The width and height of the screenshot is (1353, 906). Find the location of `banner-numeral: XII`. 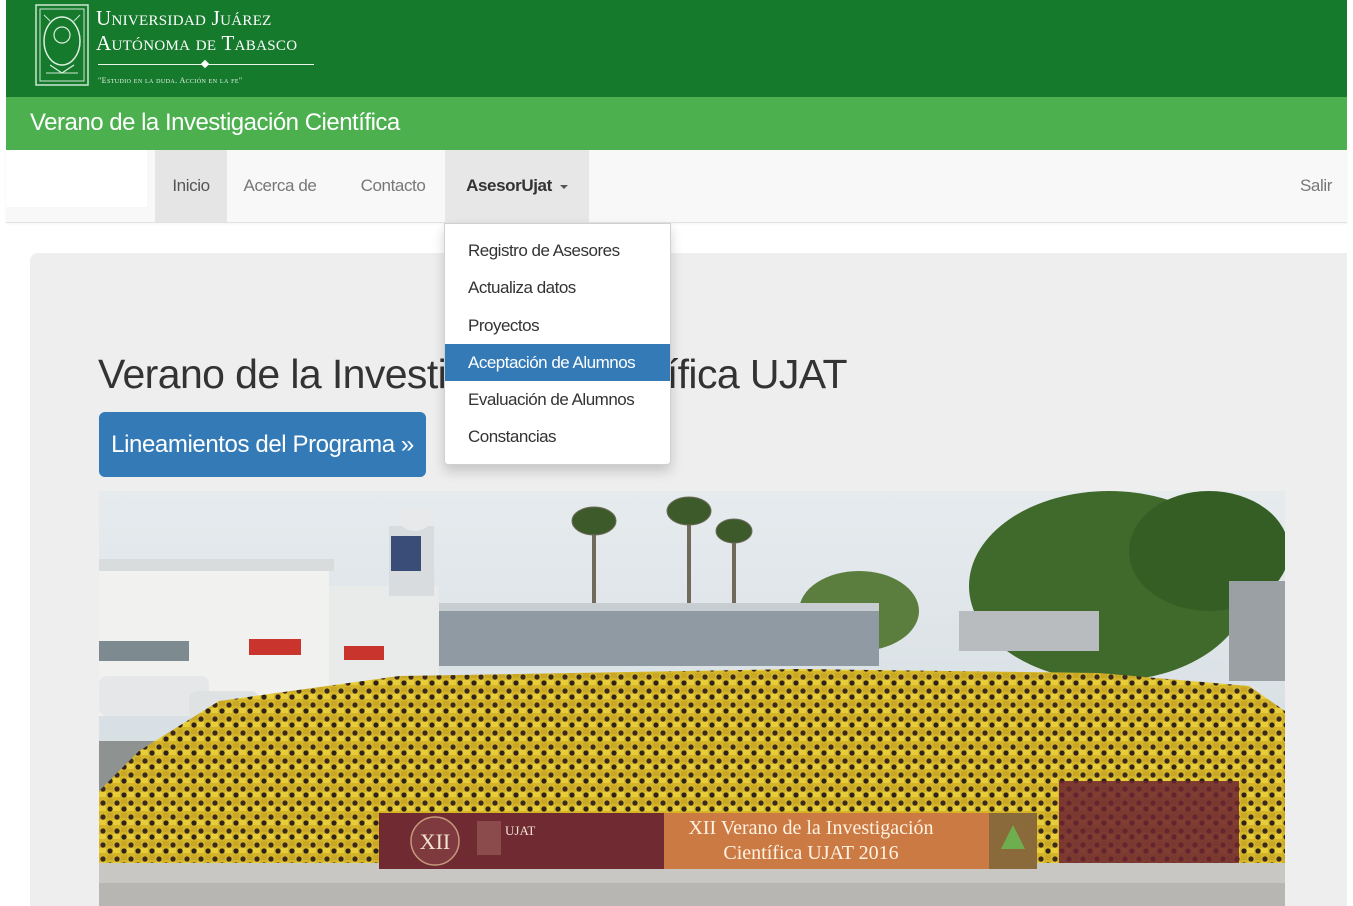

banner-numeral: XII is located at coordinates (435, 841).